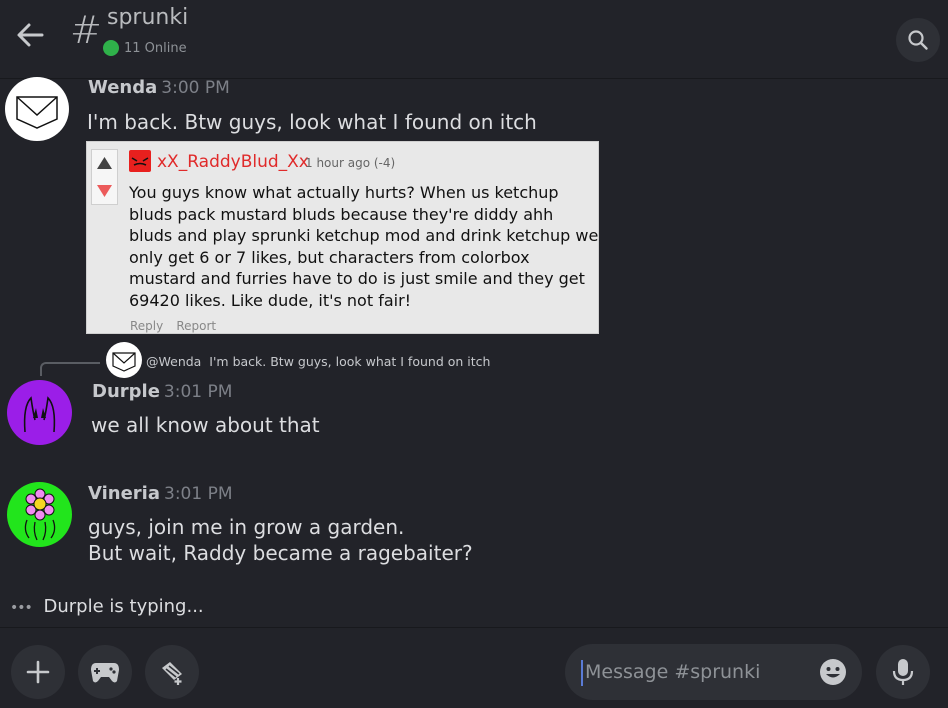  I want to click on message-header: Vineria 3:01 PM, so click(160, 493).